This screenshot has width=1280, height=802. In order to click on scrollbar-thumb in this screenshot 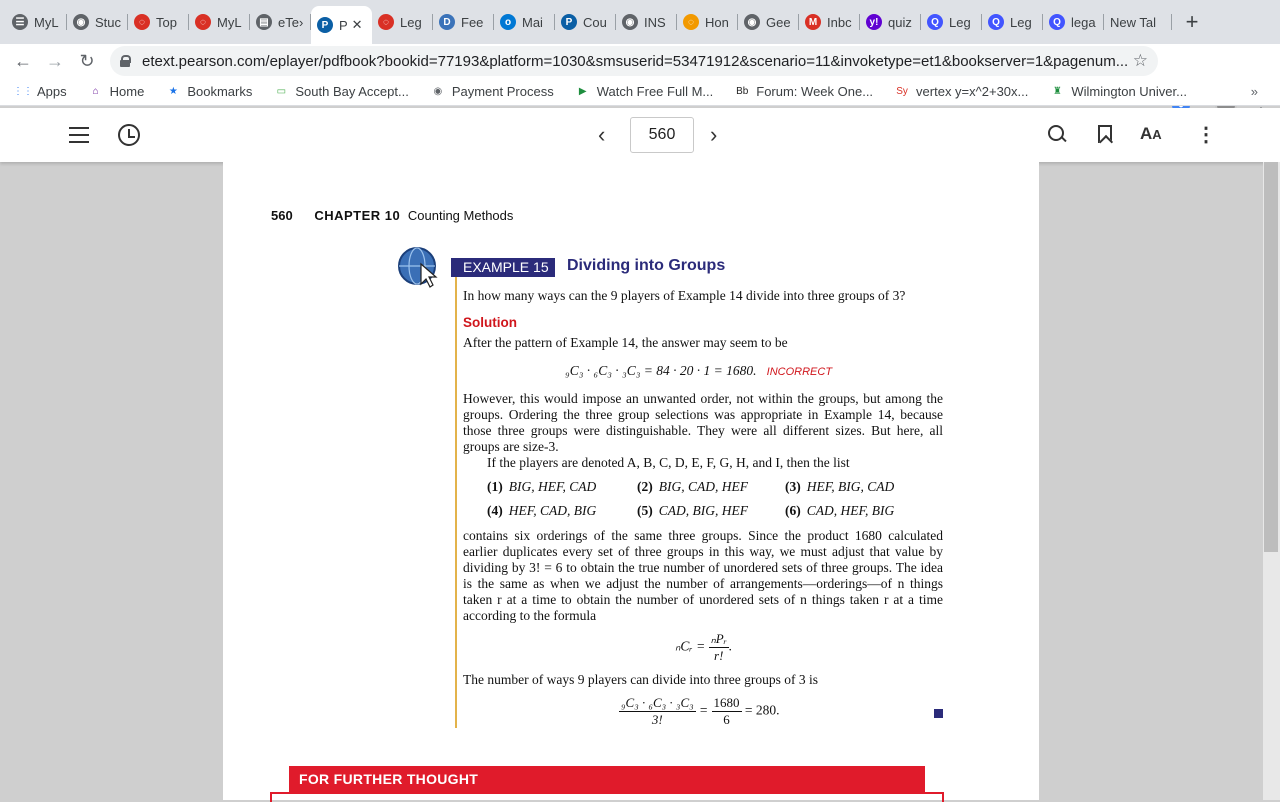, I will do `click(1271, 357)`.